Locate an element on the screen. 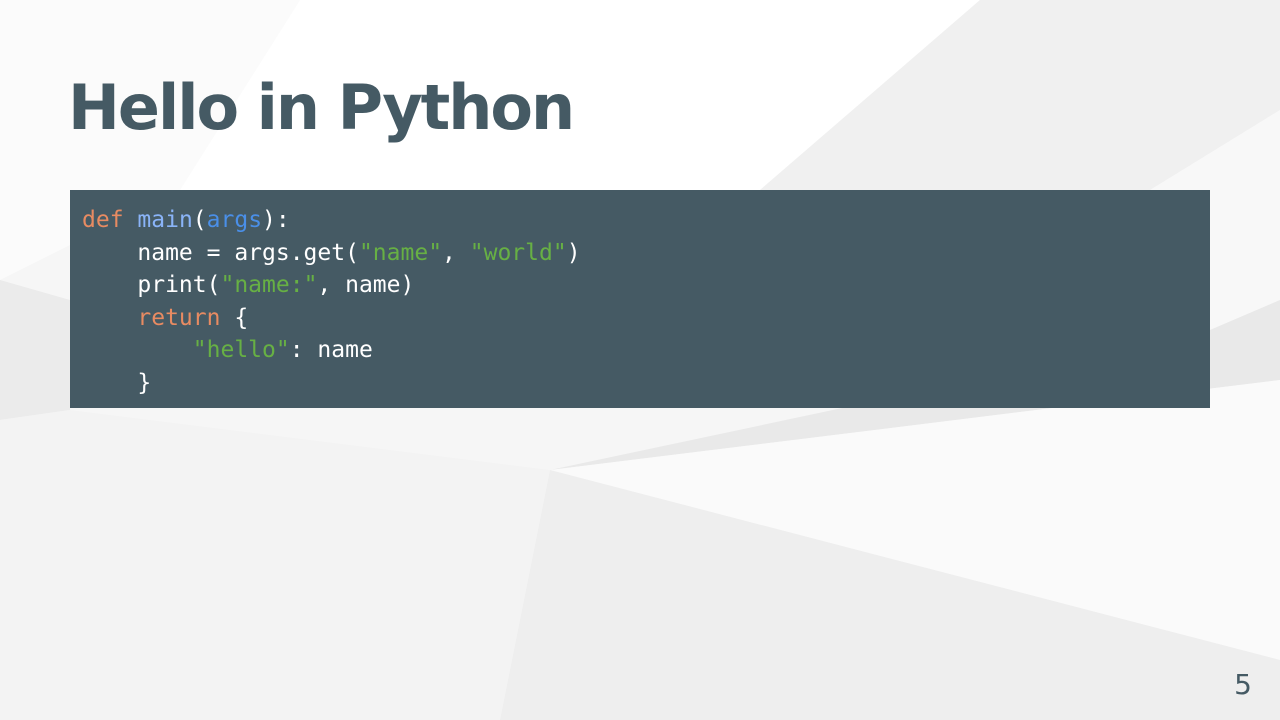 This screenshot has height=720, width=1280. code-token: args is located at coordinates (234, 220).